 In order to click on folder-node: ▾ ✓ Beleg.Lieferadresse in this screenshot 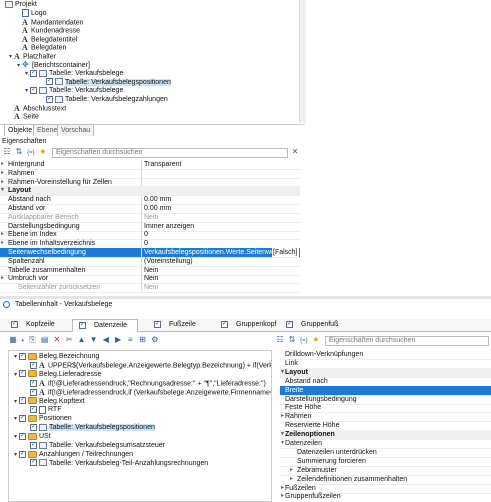, I will do `click(56, 374)`.